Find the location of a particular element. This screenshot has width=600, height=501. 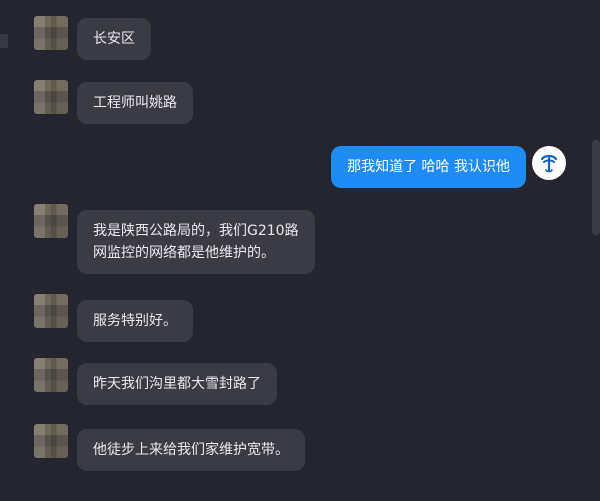

message-text-line: 我是陕西公路局的，我们G210路 is located at coordinates (196, 231).